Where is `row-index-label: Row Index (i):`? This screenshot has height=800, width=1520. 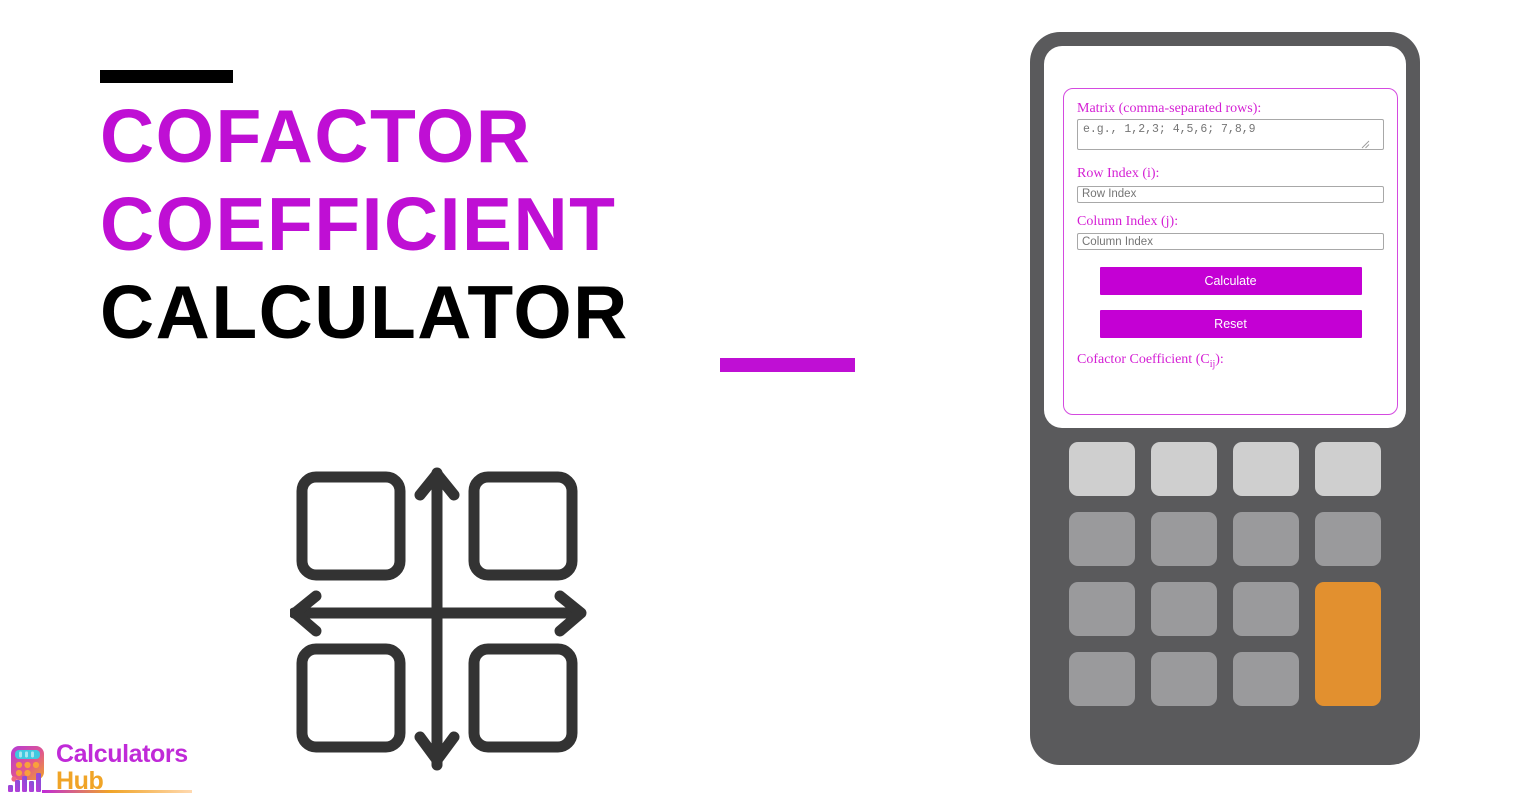 row-index-label: Row Index (i): is located at coordinates (1118, 173).